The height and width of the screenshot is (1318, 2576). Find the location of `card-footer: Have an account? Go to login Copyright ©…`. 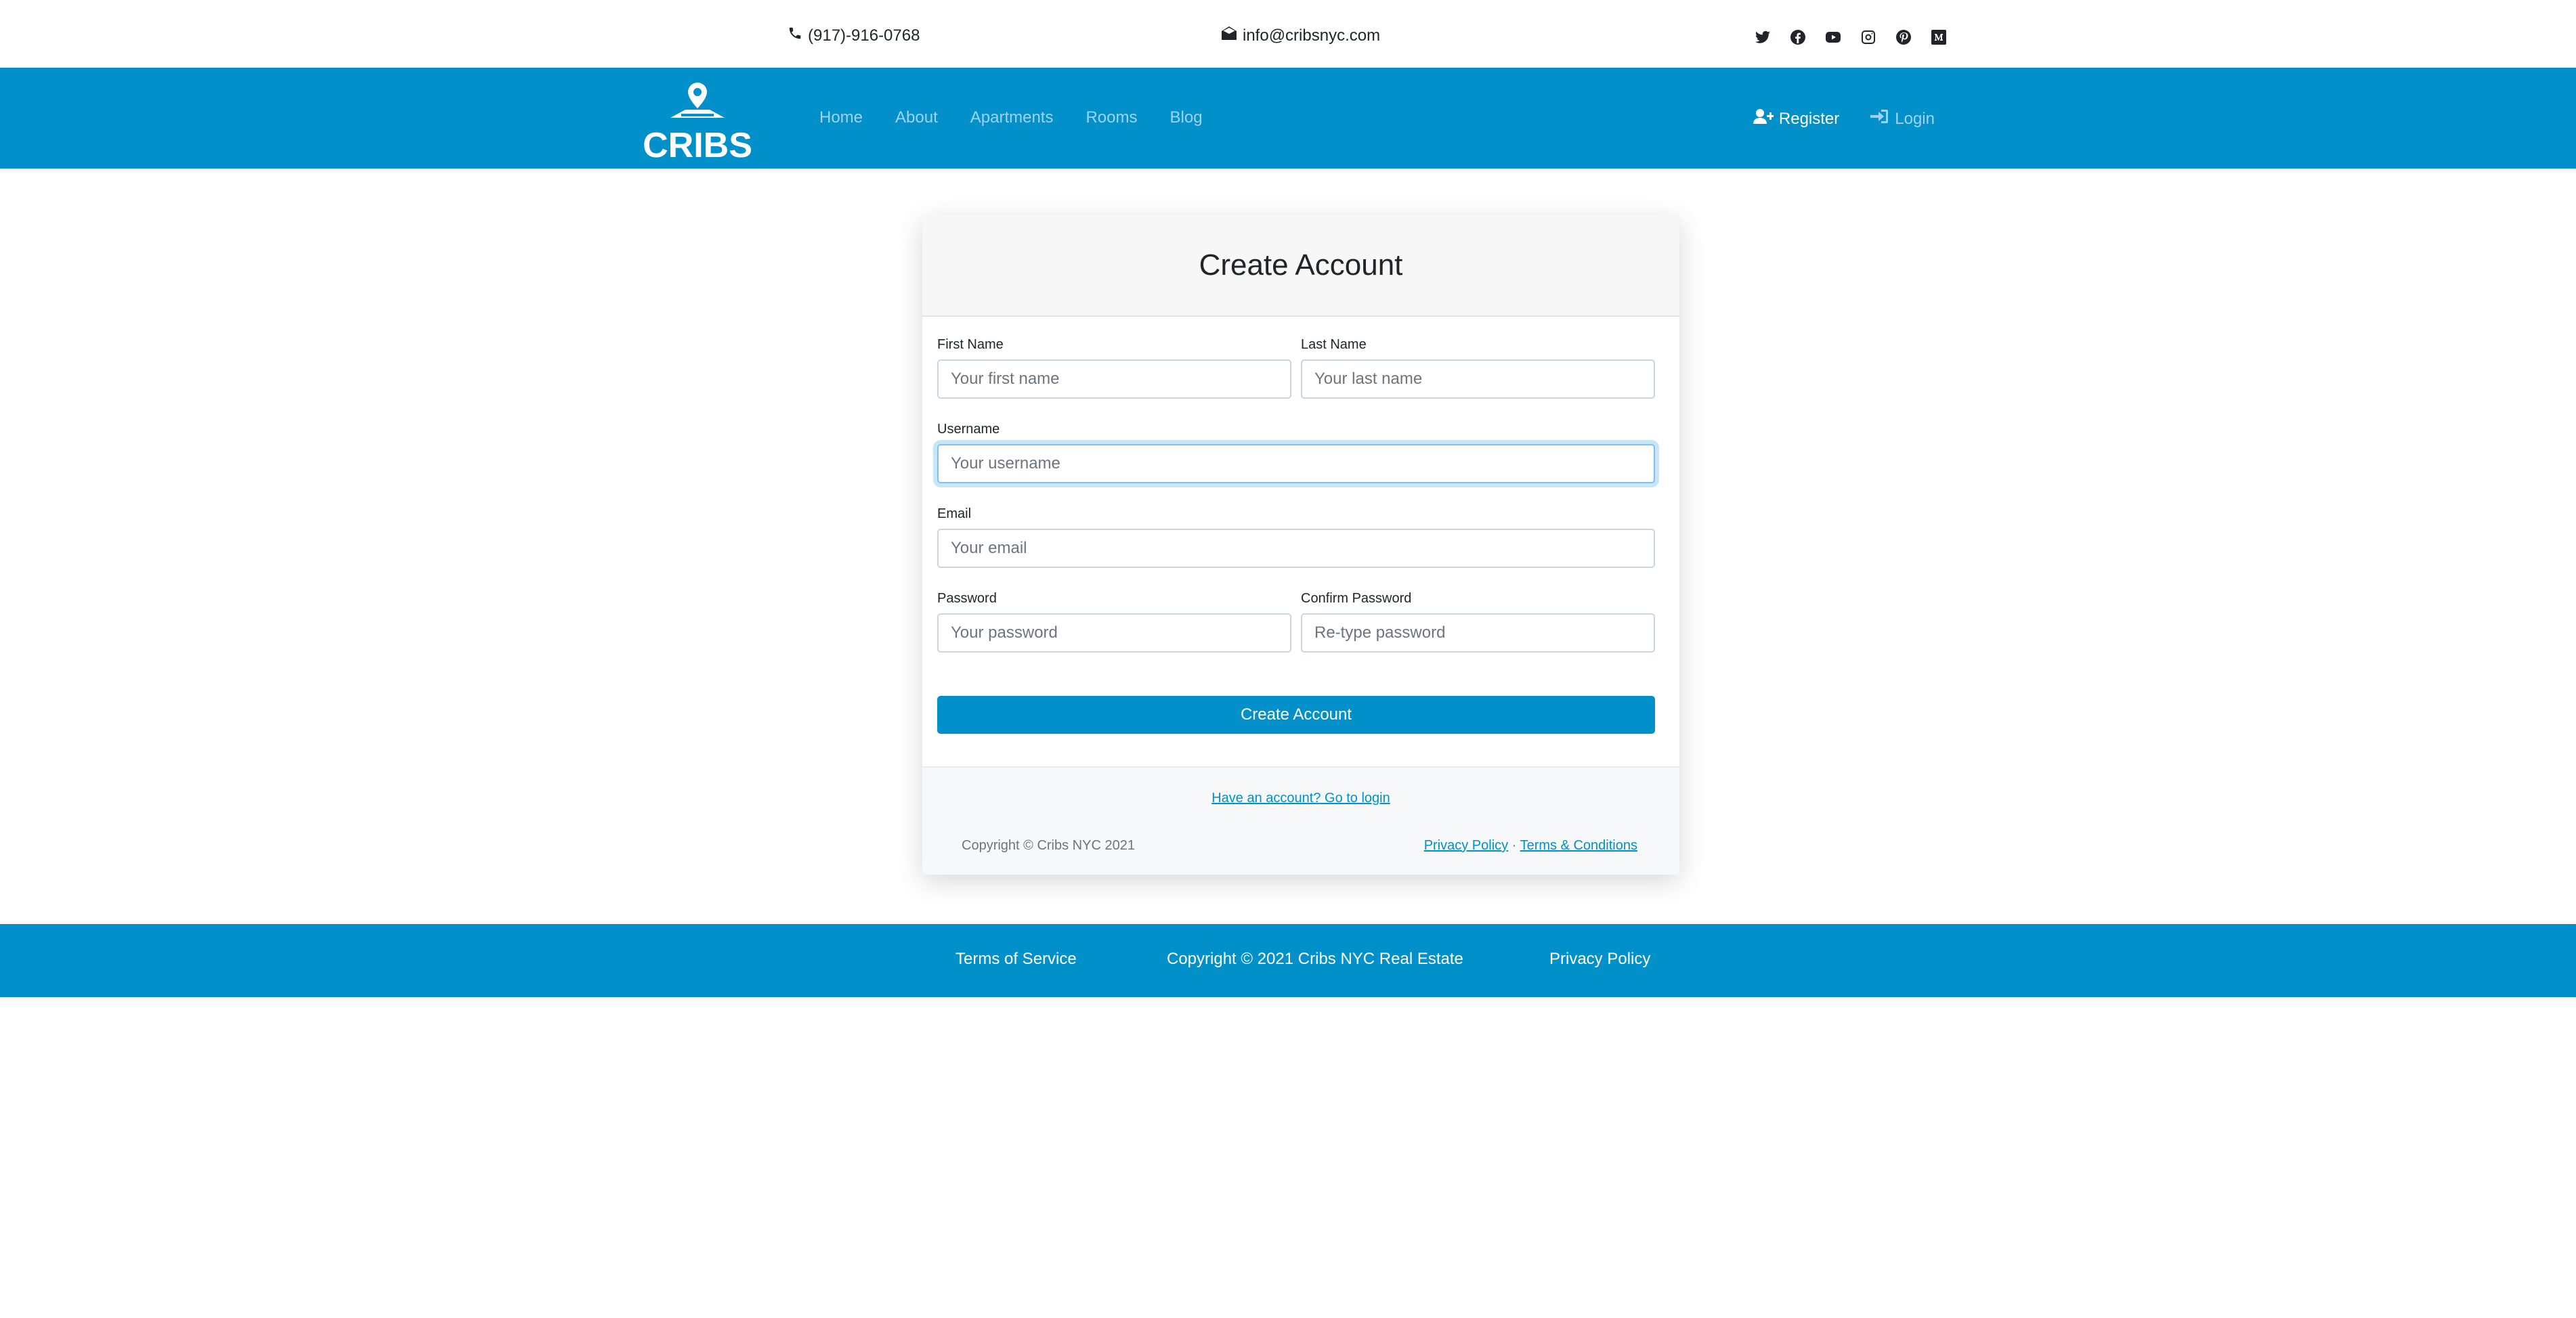

card-footer: Have an account? Go to login Copyright ©… is located at coordinates (1300, 820).